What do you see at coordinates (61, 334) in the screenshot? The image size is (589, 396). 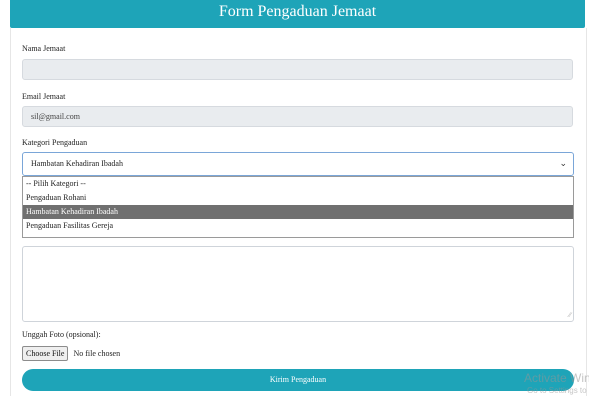 I see `photo-label: Unggah Foto (opsional):` at bounding box center [61, 334].